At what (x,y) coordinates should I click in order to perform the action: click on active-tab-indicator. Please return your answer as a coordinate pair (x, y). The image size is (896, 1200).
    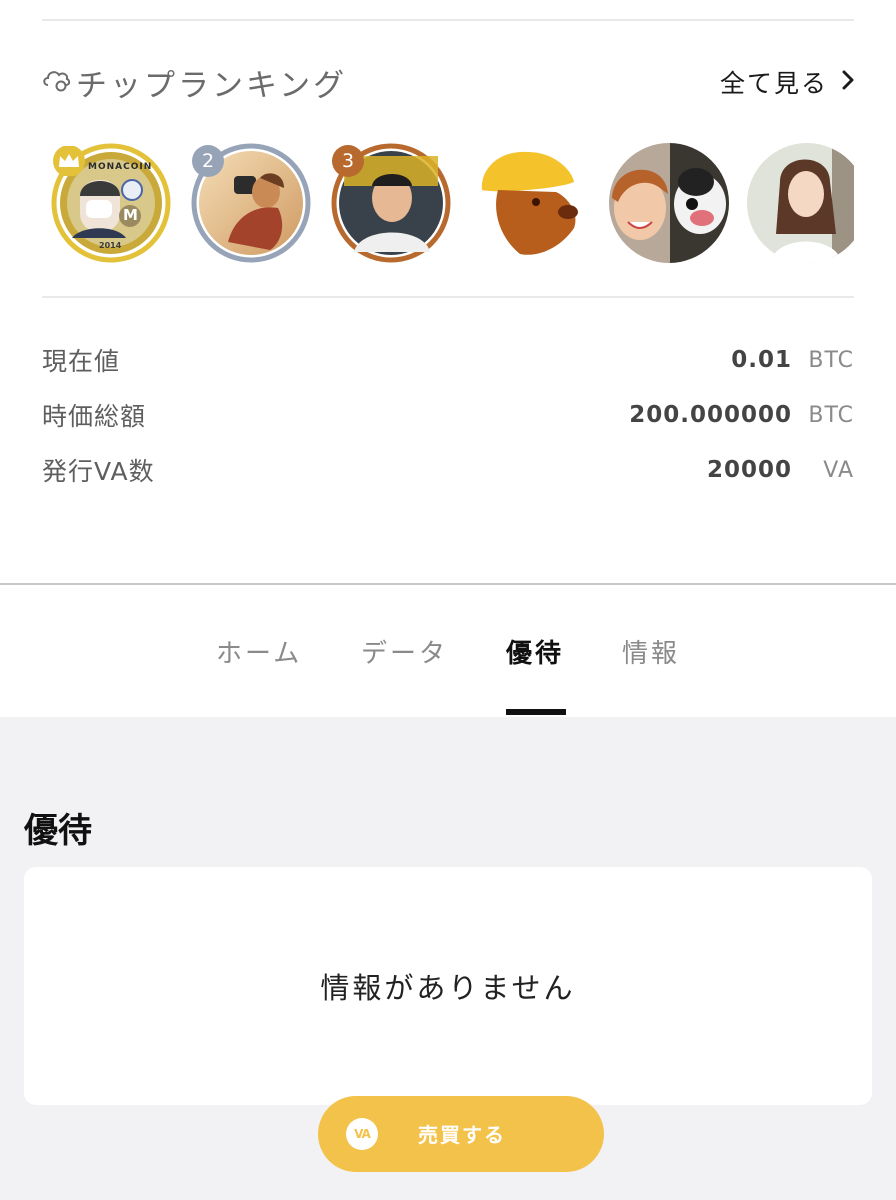
    Looking at the image, I should click on (536, 712).